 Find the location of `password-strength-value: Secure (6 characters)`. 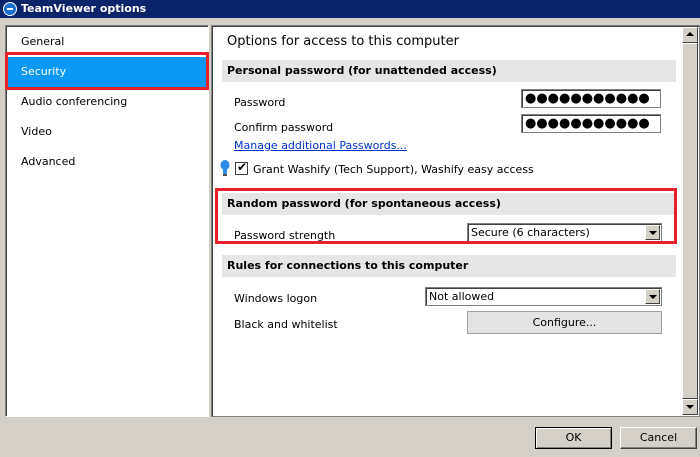

password-strength-value: Secure (6 characters) is located at coordinates (530, 232).